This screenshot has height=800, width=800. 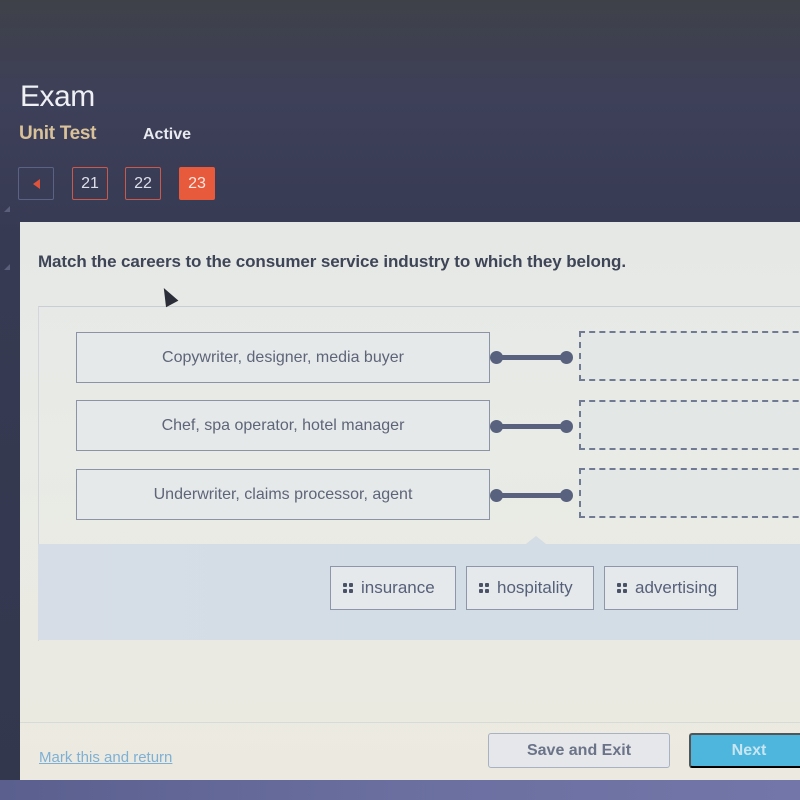 I want to click on collapse-marker-mid, so click(x=7, y=267).